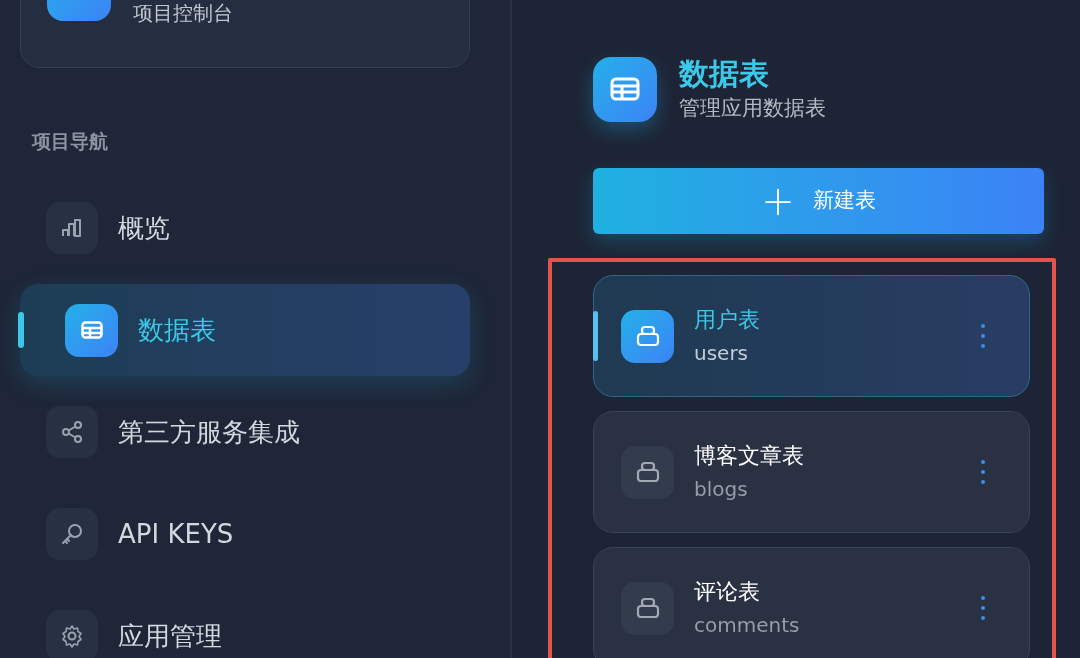  I want to click on table-card: 用户表 users, so click(811, 336).